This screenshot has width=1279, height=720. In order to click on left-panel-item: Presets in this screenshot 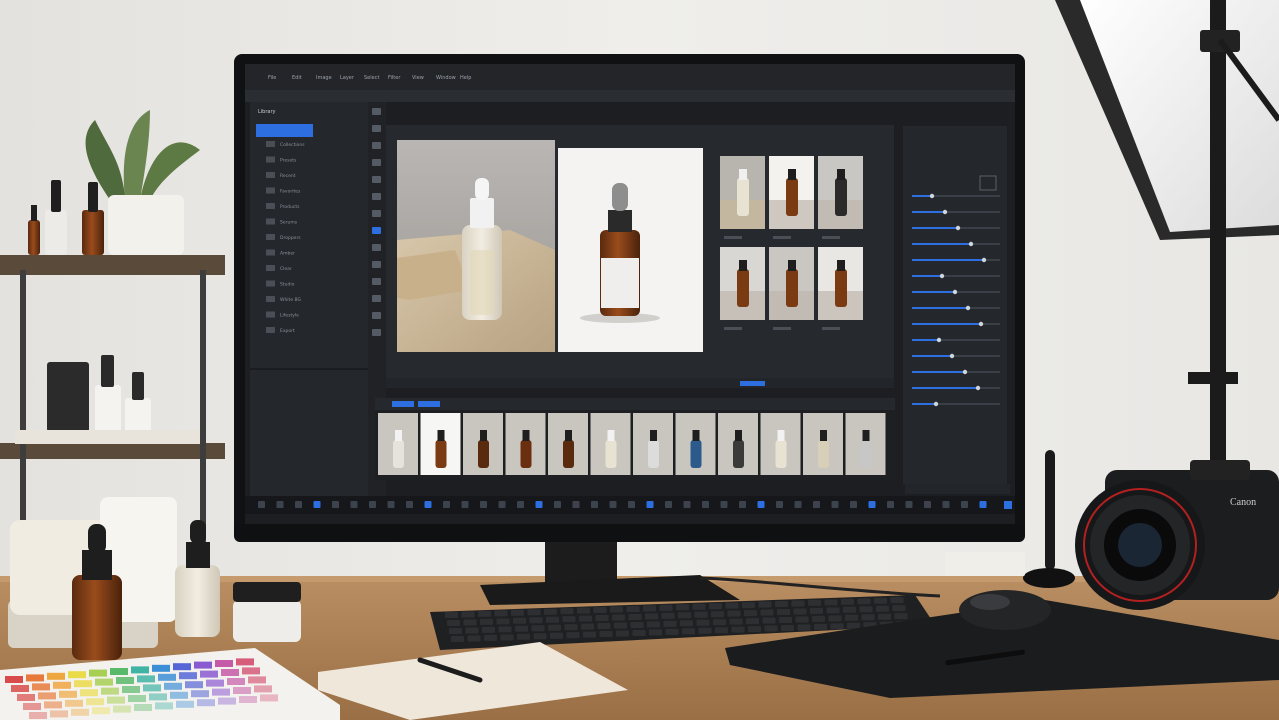, I will do `click(288, 161)`.